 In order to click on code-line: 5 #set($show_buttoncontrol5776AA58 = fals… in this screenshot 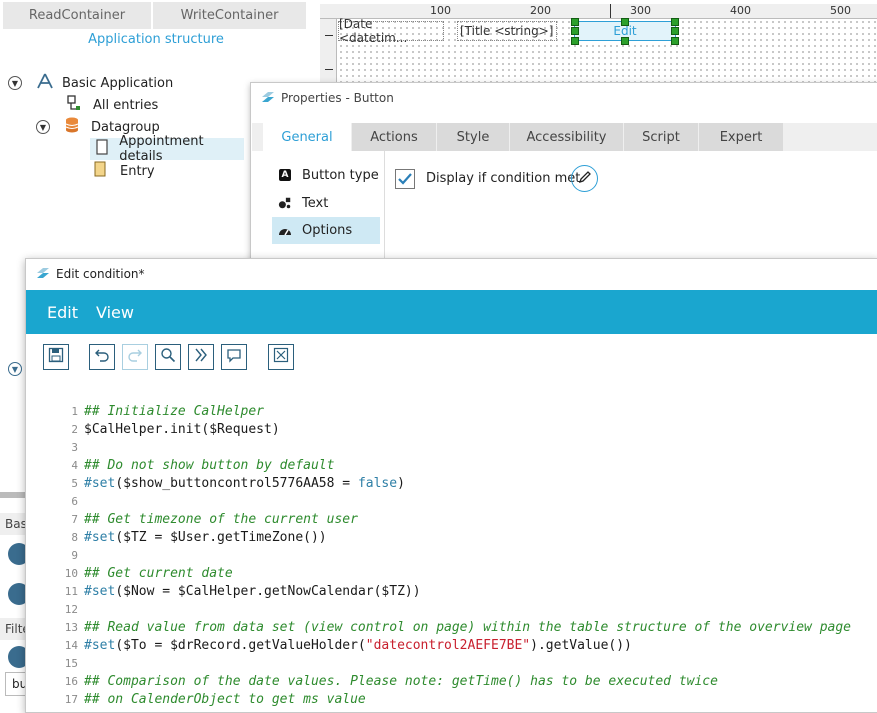, I will do `click(456, 484)`.